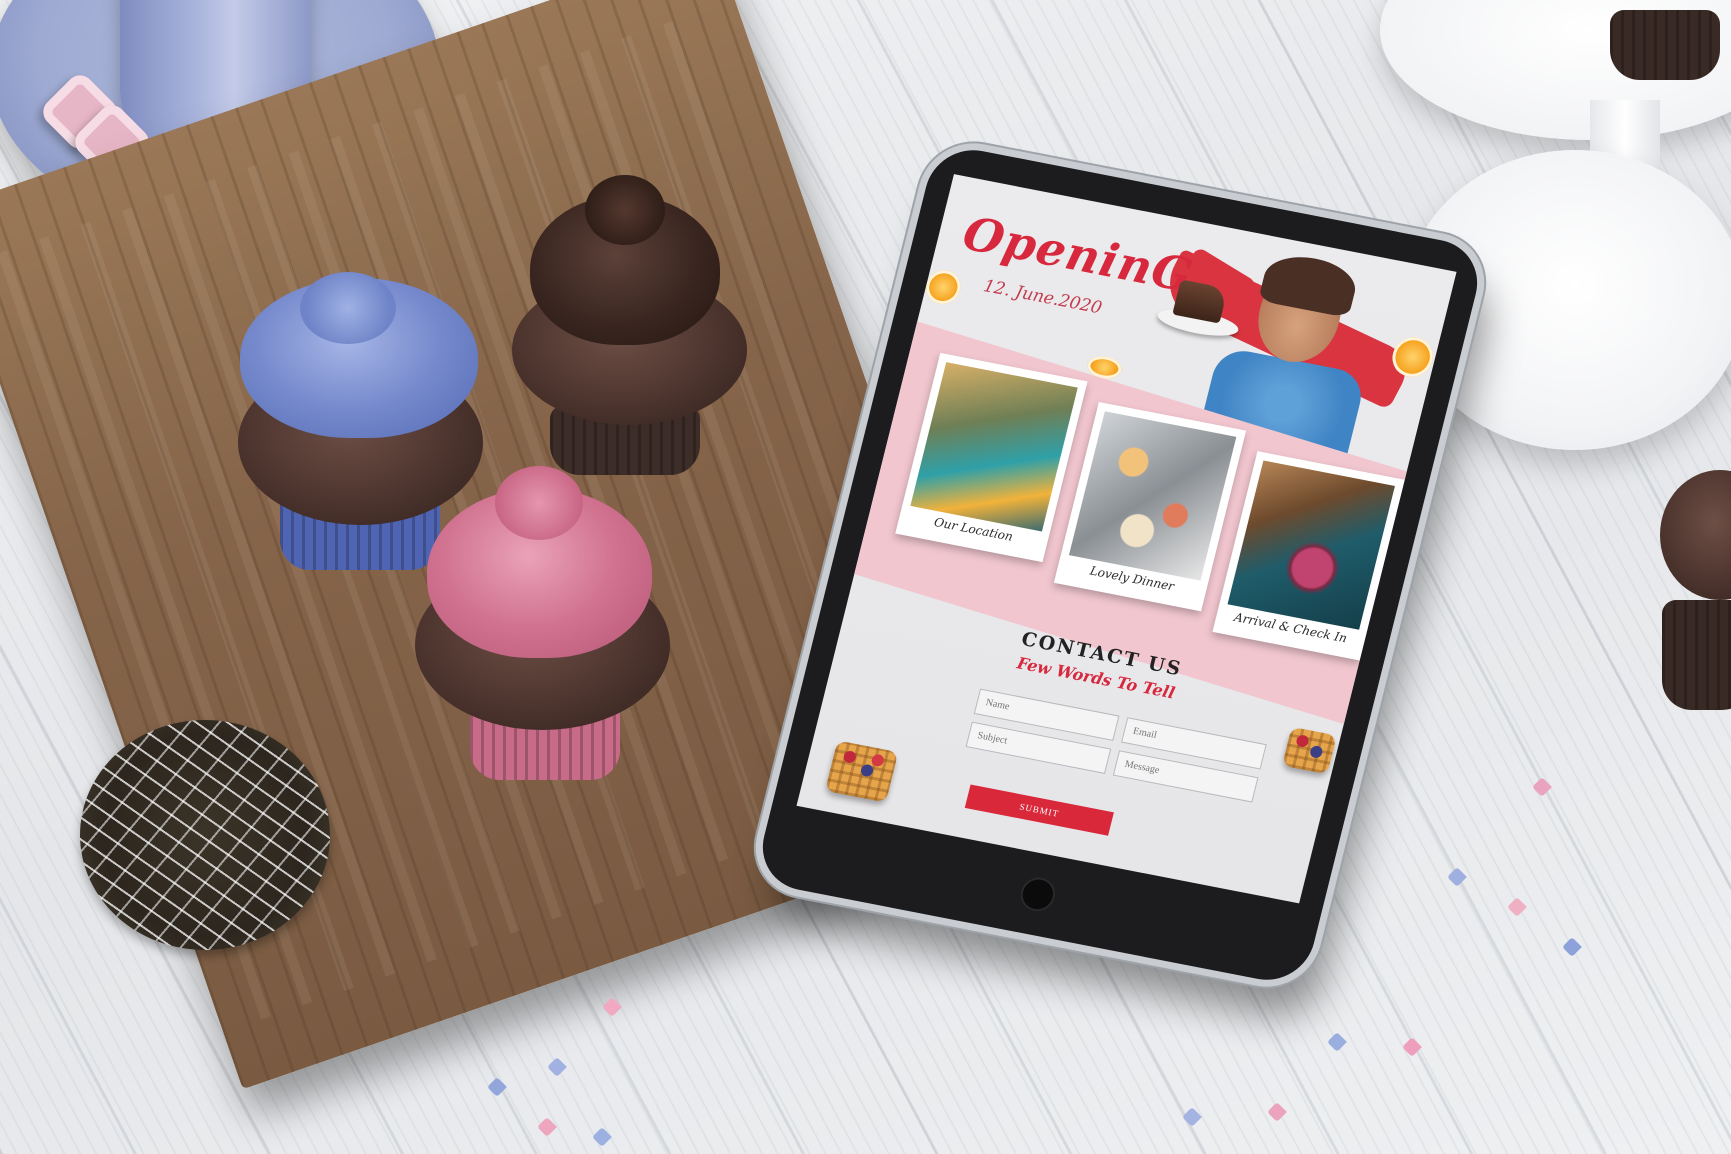 This screenshot has height=1154, width=1731. Describe the element at coordinates (1038, 747) in the screenshot. I see `subject-input` at that location.